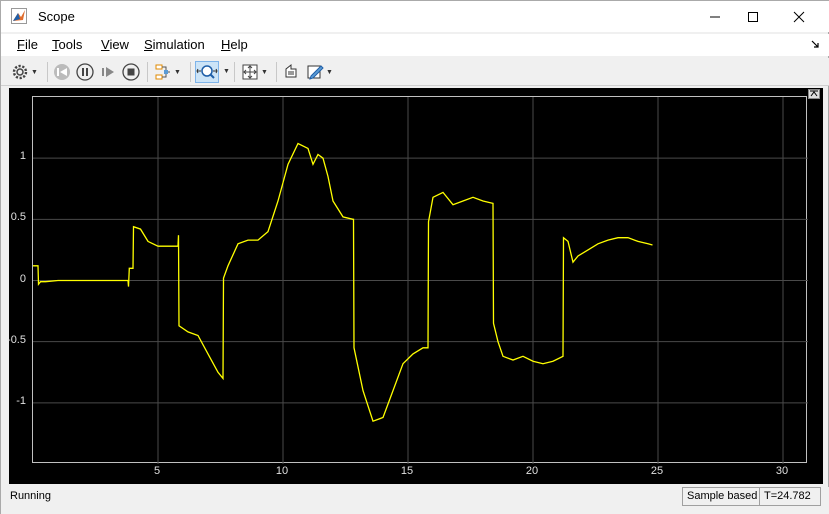 The image size is (829, 514). I want to click on x-tick-label: 30, so click(782, 471).